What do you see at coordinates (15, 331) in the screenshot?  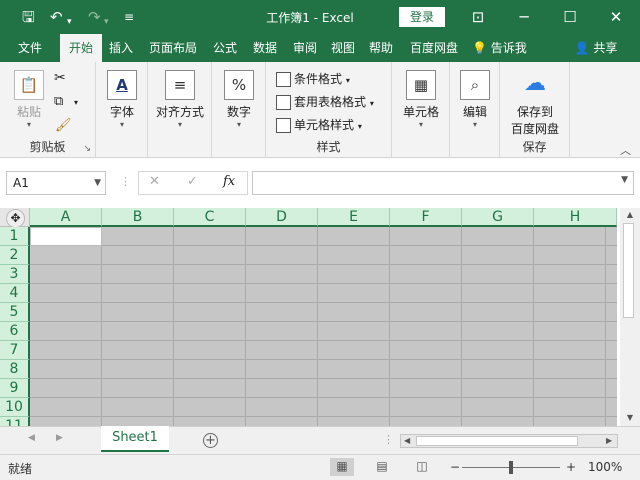 I see `row-header: 6` at bounding box center [15, 331].